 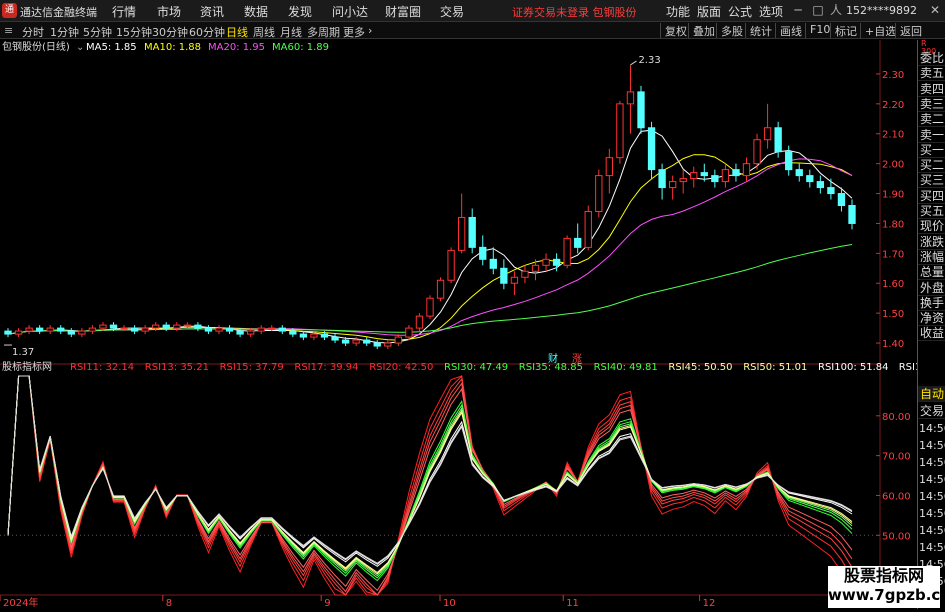 I want to click on trade-status-warning: 证券交易未登录 包钢股份, so click(x=574, y=12).